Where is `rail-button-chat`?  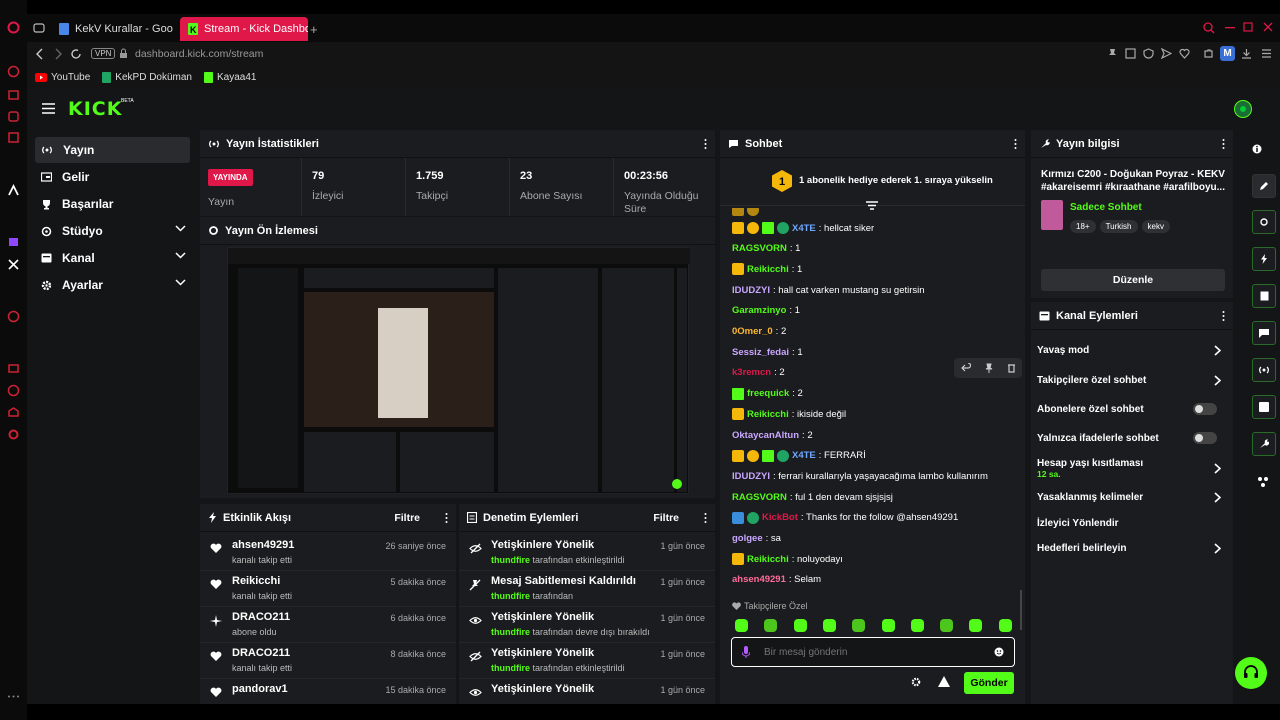 rail-button-chat is located at coordinates (1264, 333).